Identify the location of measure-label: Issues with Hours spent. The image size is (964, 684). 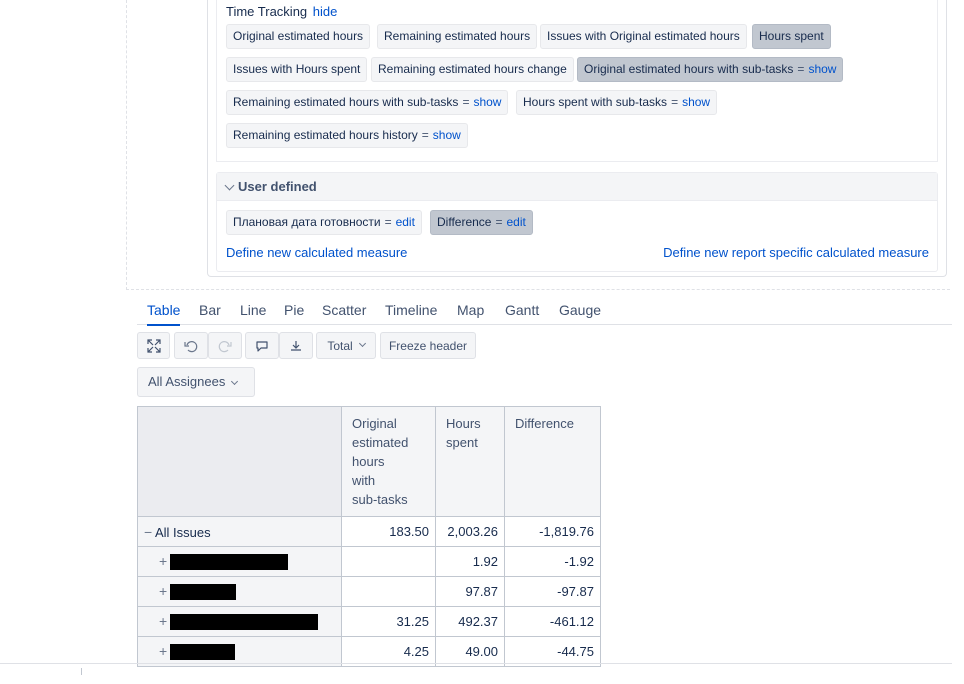
(297, 69).